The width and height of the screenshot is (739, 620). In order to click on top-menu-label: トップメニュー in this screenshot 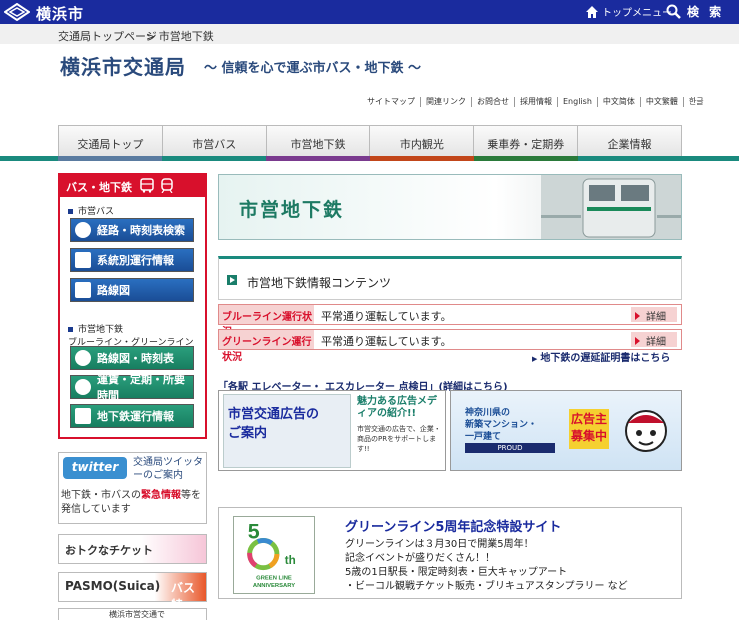, I will do `click(637, 13)`.